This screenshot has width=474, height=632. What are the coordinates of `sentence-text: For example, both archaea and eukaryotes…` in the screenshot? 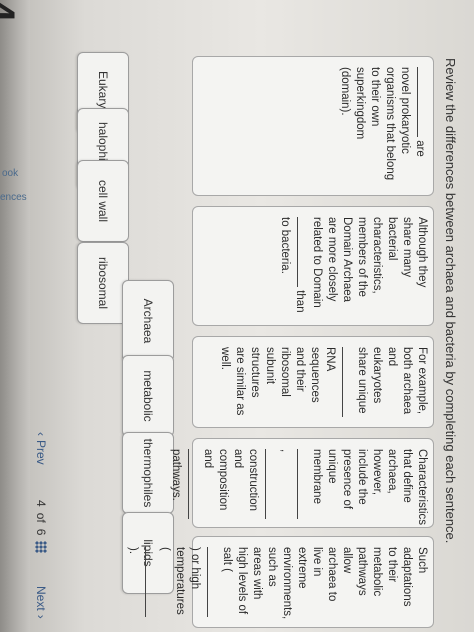 It's located at (392, 381).